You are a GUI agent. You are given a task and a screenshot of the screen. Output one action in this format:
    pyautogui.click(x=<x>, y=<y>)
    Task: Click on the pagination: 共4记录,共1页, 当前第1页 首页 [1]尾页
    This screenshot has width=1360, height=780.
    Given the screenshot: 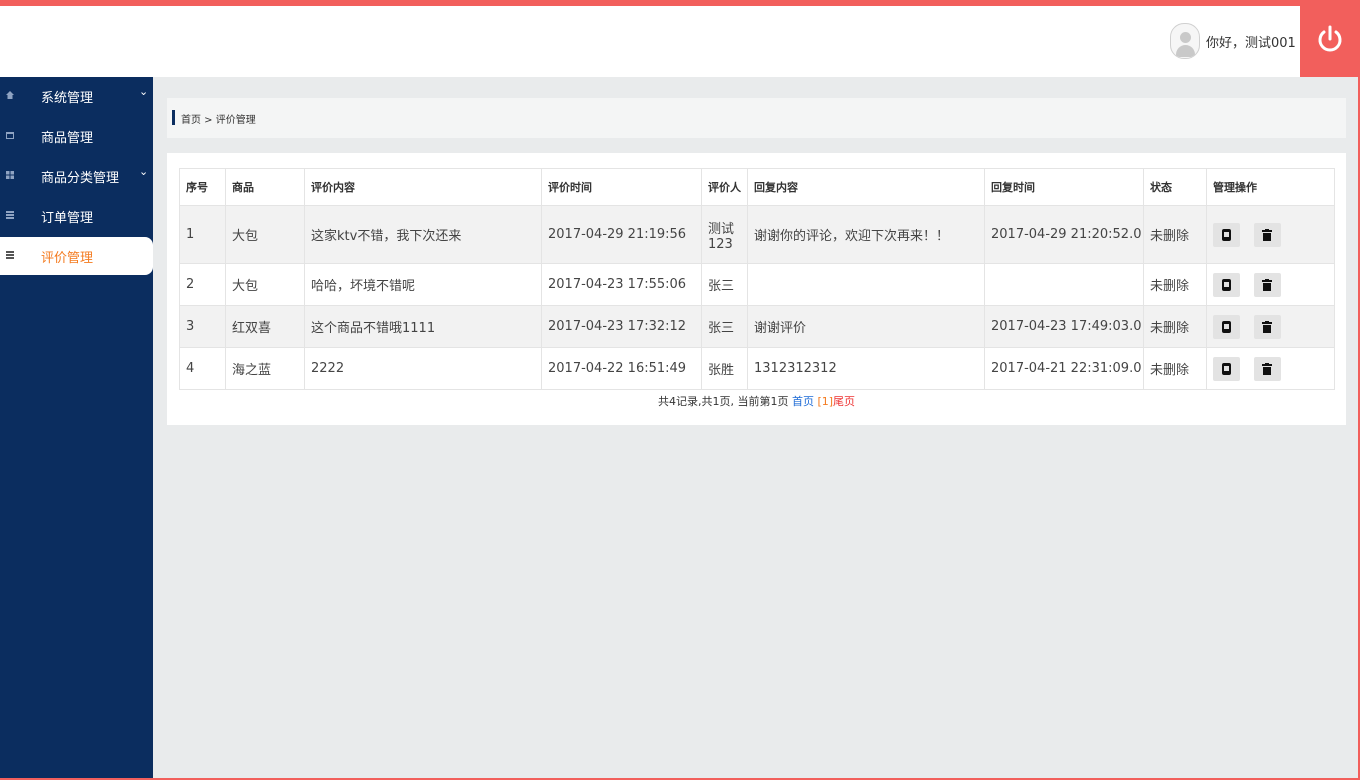 What is the action you would take?
    pyautogui.click(x=756, y=401)
    